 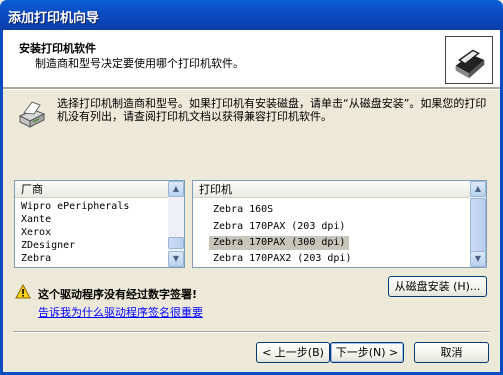 I want to click on warning-text: 这个驱动程序没有经过数字签署!, so click(x=118, y=294).